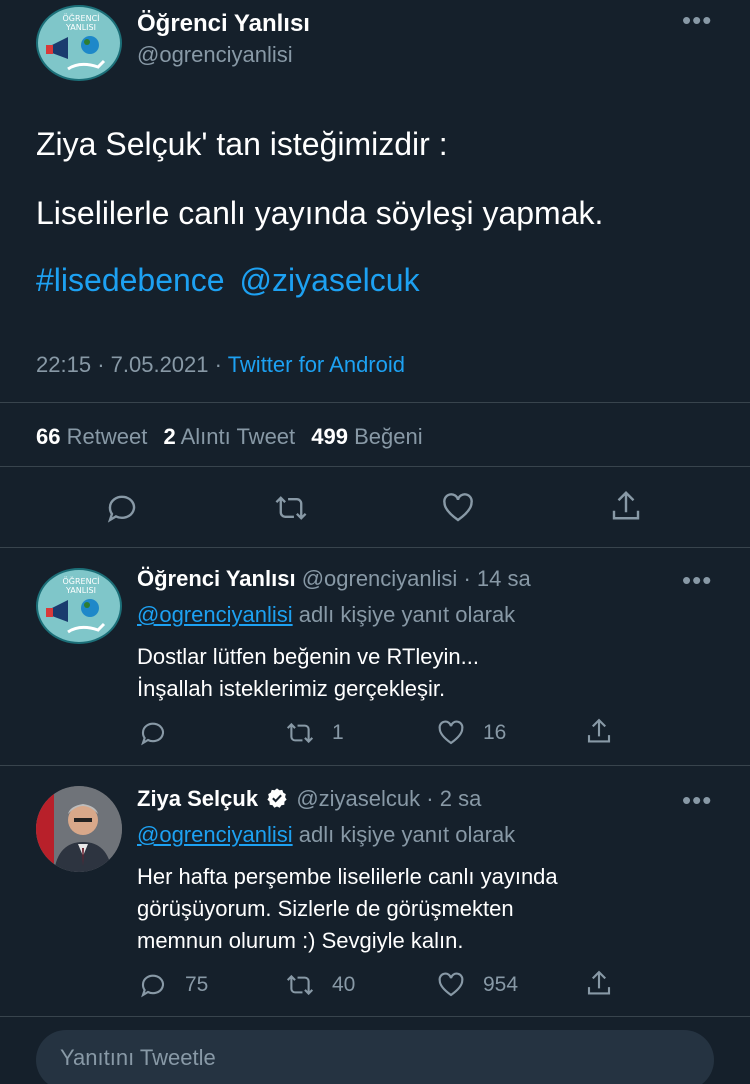 The width and height of the screenshot is (750, 1084). What do you see at coordinates (228, 280) in the screenshot?
I see `tweet-links: #lisedebence @ziyaselcuk` at bounding box center [228, 280].